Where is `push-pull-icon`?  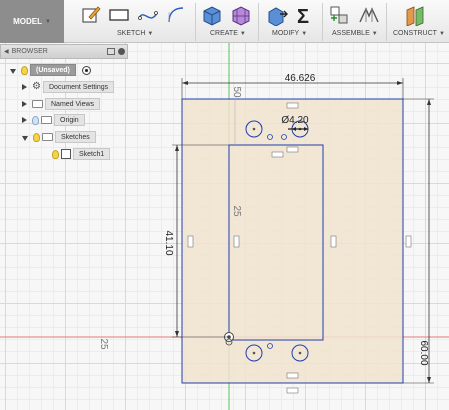
push-pull-icon is located at coordinates (277, 15).